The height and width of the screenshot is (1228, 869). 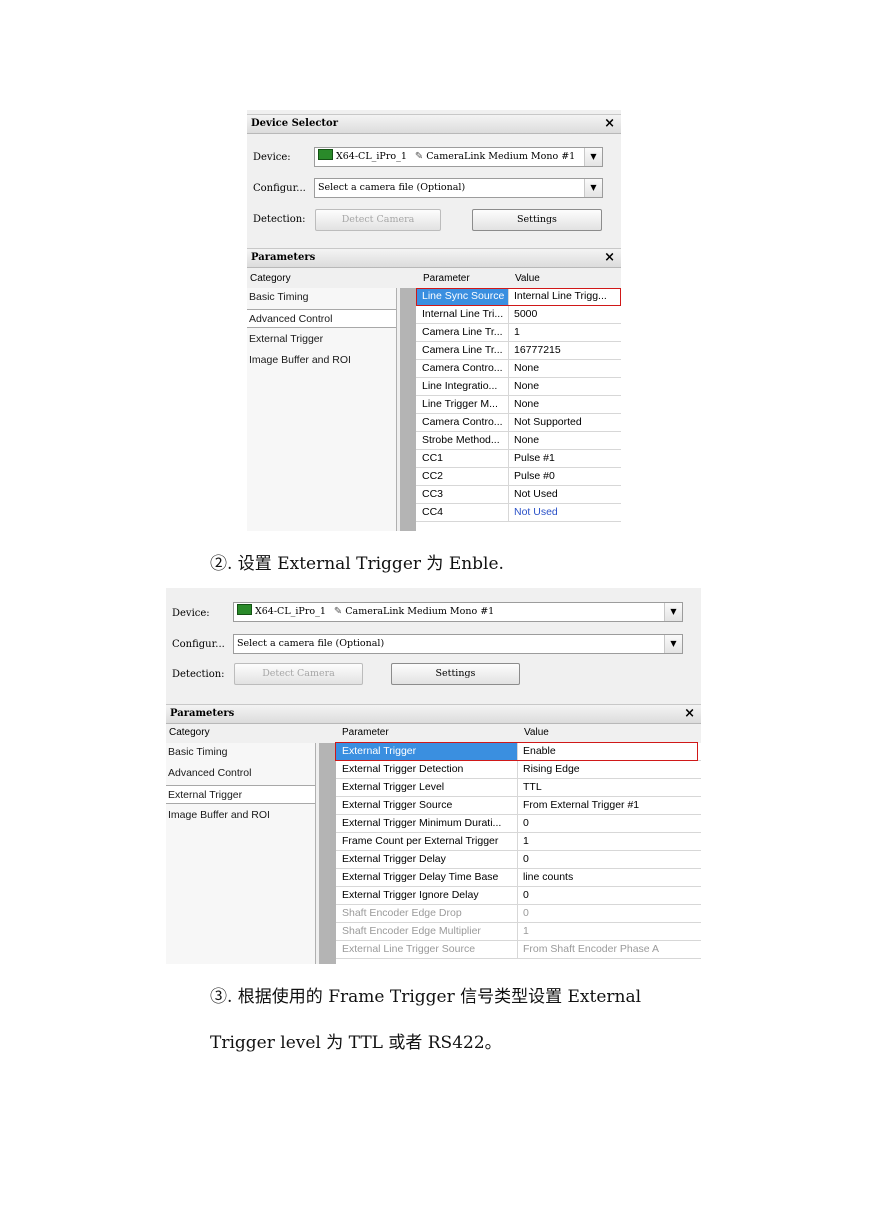 I want to click on param-name: CC3, so click(x=462, y=494).